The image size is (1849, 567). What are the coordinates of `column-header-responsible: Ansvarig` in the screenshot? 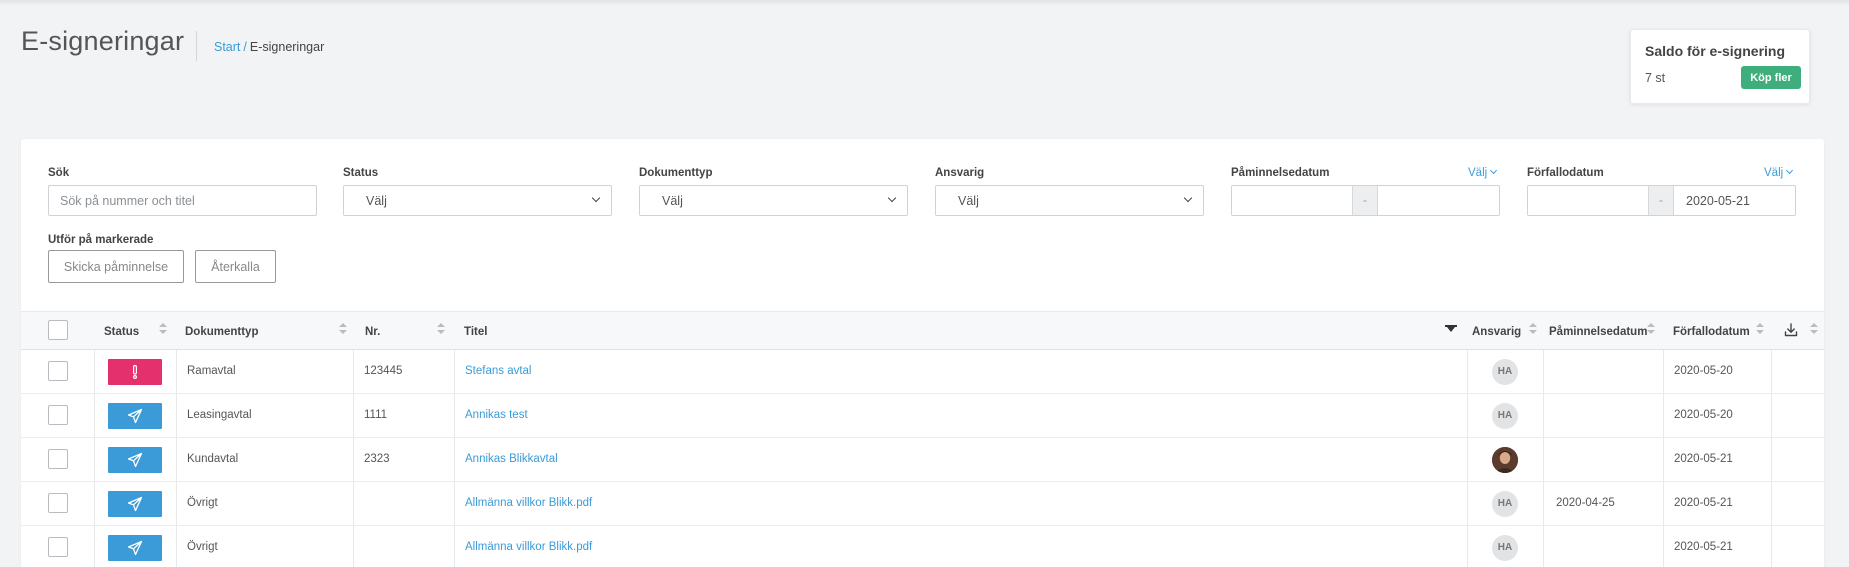 It's located at (1505, 331).